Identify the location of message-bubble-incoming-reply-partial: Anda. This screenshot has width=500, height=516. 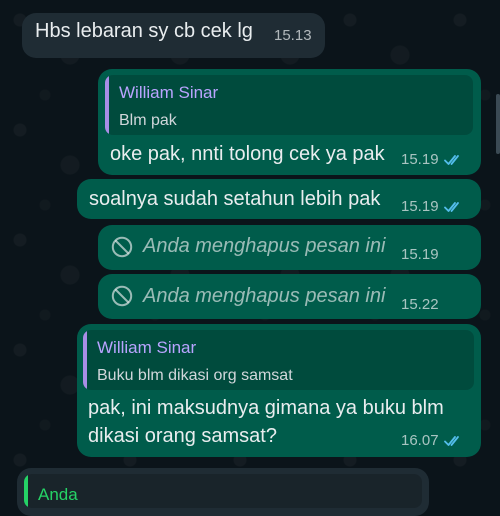
(223, 492).